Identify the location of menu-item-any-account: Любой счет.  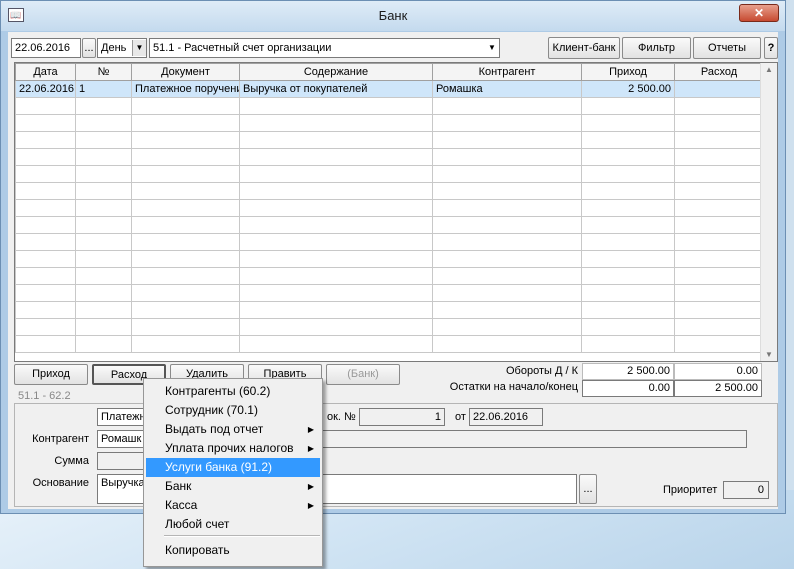
(233, 524).